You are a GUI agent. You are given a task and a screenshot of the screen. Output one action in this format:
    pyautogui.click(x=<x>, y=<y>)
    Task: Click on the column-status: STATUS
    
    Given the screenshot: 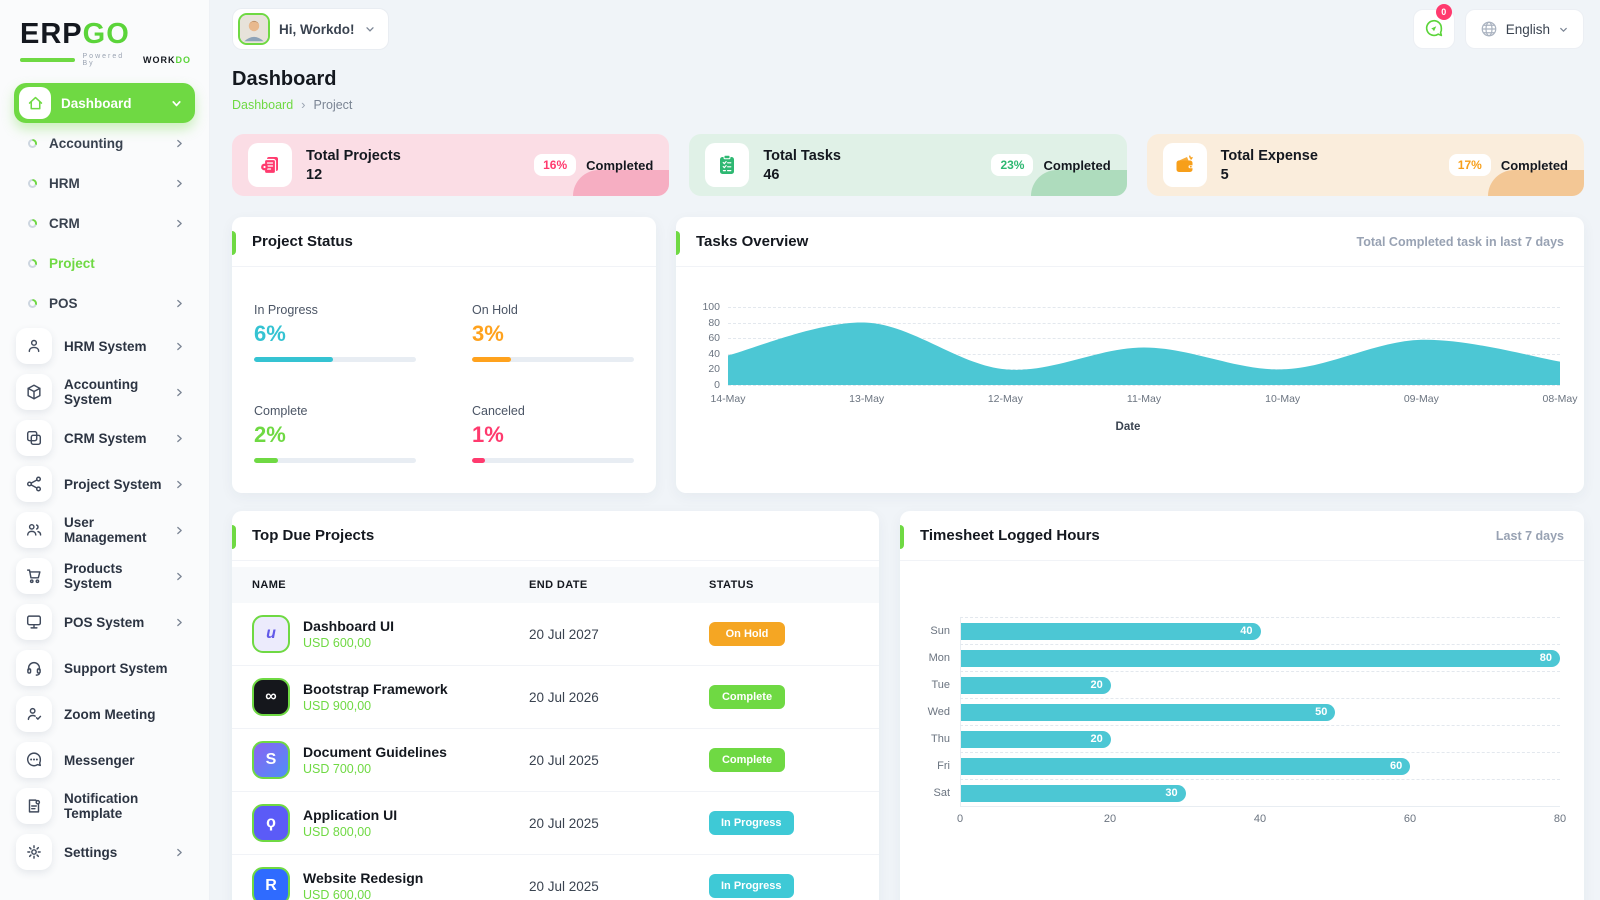 What is the action you would take?
    pyautogui.click(x=731, y=585)
    